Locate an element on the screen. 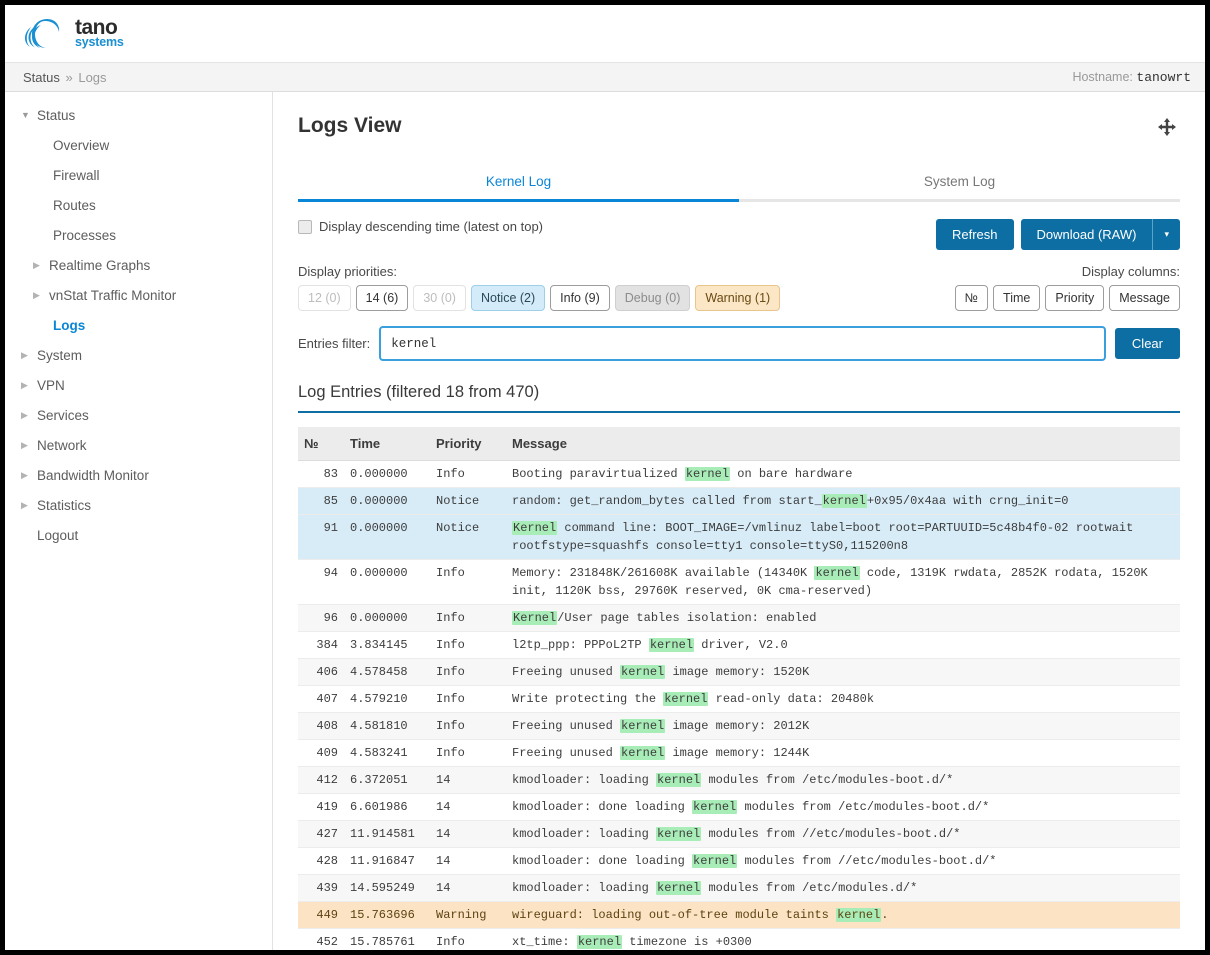 The height and width of the screenshot is (955, 1210). log-row-message: l2tp_ppp: PPPoL2TP kernel driver, V2.0 is located at coordinates (843, 645).